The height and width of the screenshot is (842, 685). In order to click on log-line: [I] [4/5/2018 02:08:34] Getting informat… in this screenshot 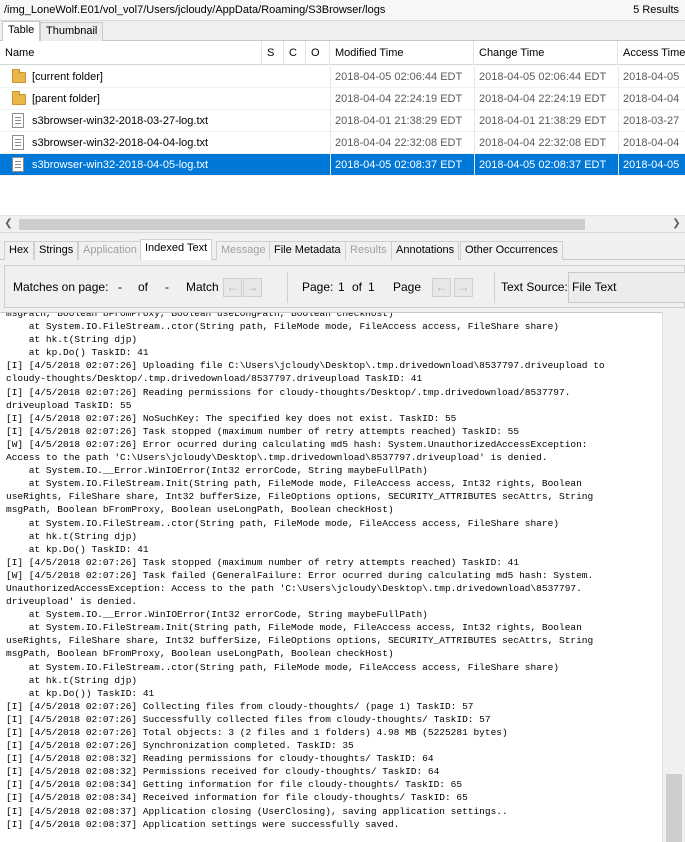, I will do `click(234, 785)`.